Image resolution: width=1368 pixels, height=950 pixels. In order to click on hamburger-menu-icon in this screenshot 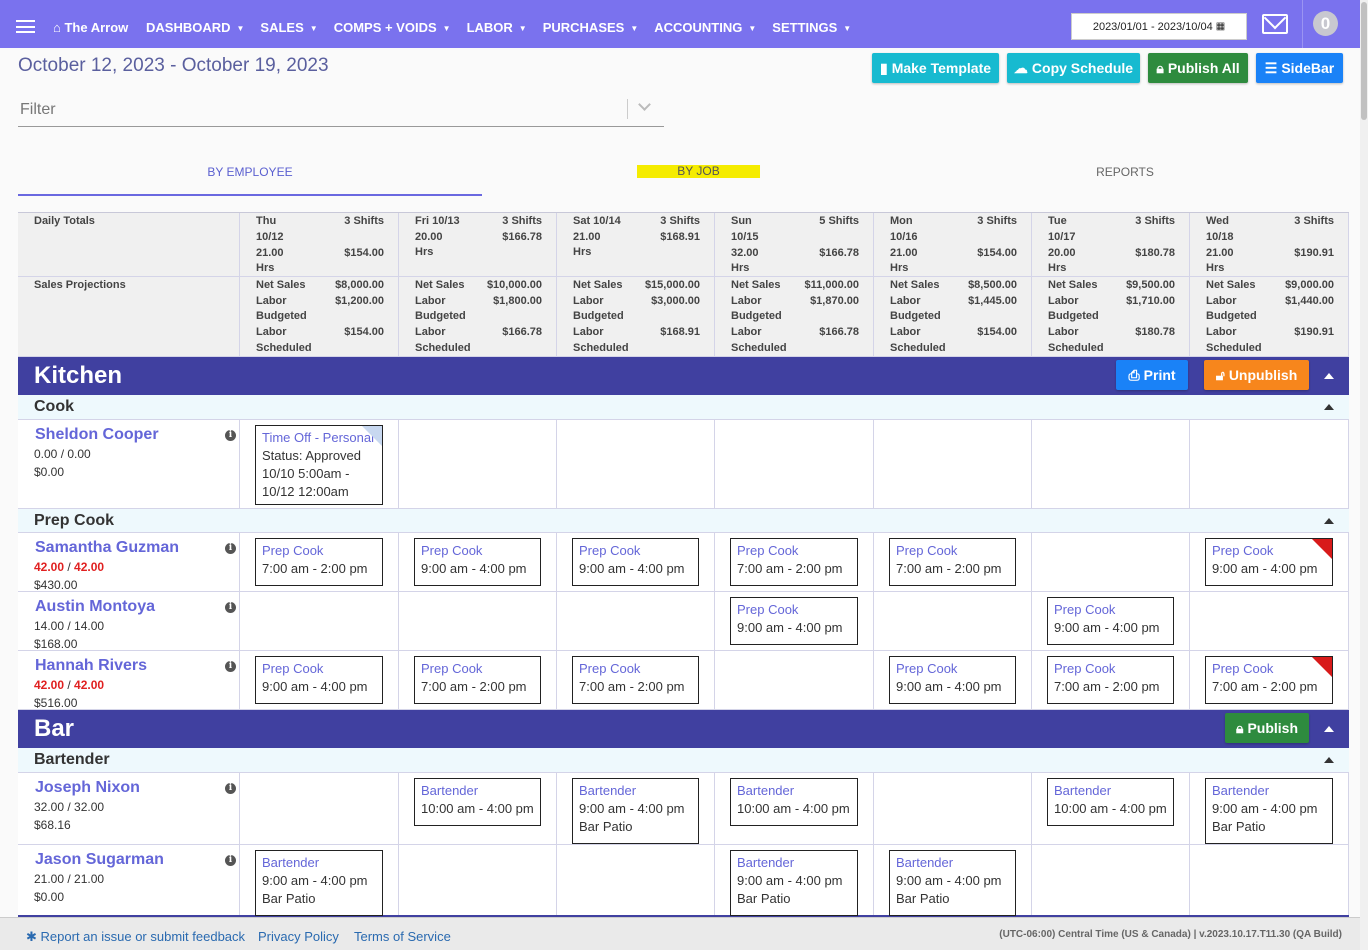, I will do `click(25, 26)`.